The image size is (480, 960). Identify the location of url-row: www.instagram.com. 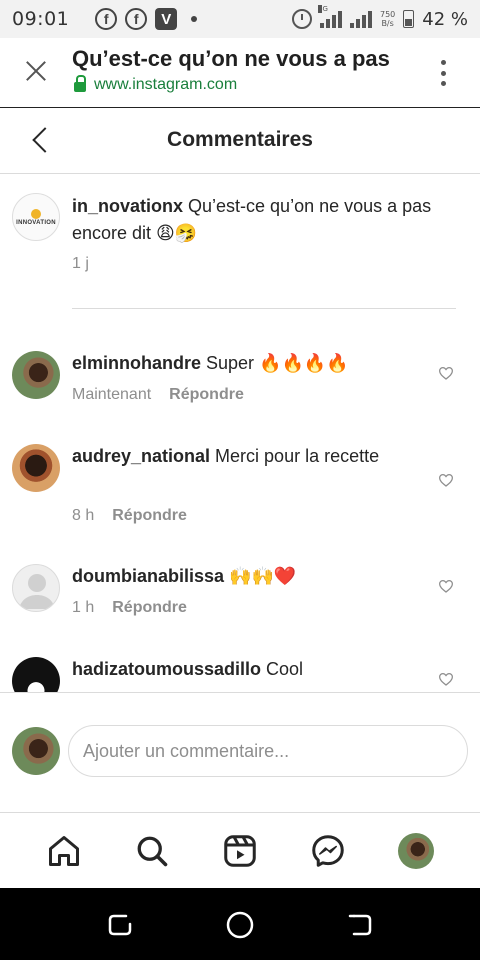
(156, 84).